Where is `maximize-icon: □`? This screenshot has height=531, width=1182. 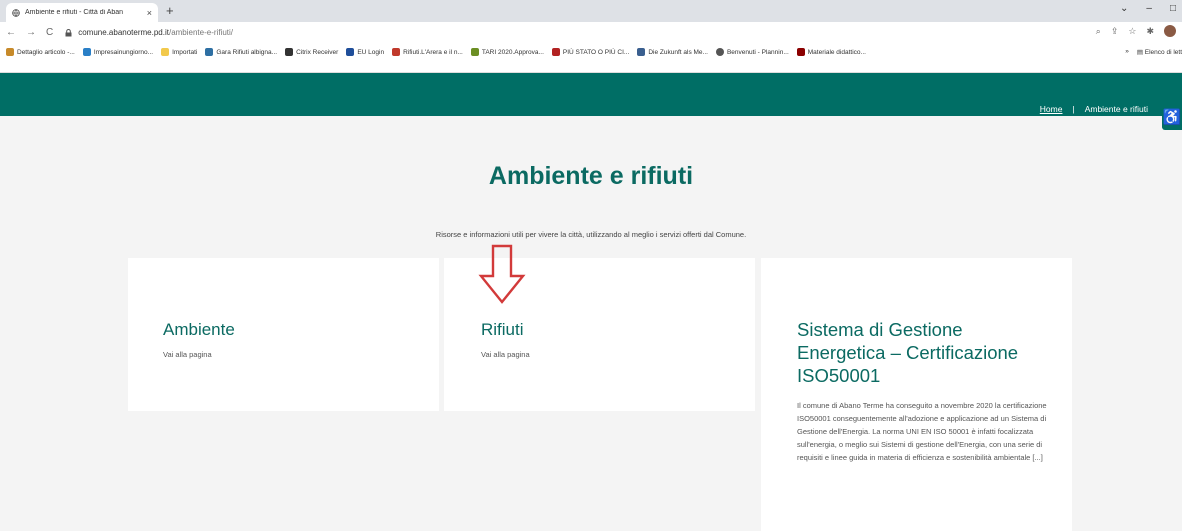 maximize-icon: □ is located at coordinates (1173, 8).